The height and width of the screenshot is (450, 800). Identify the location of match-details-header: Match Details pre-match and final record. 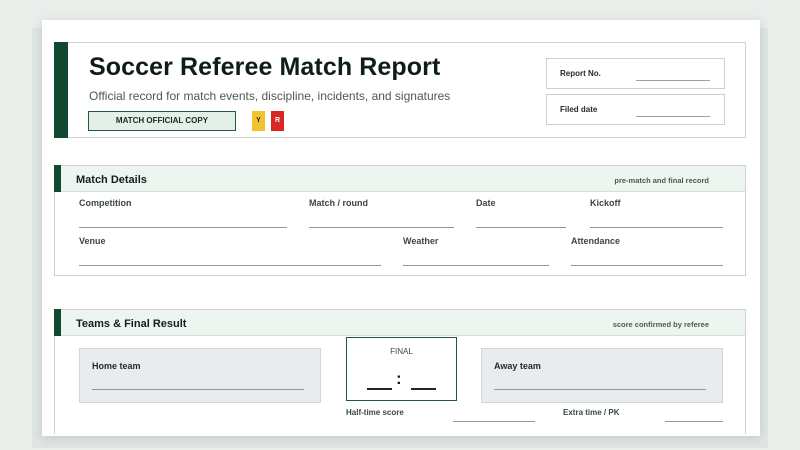
(400, 179).